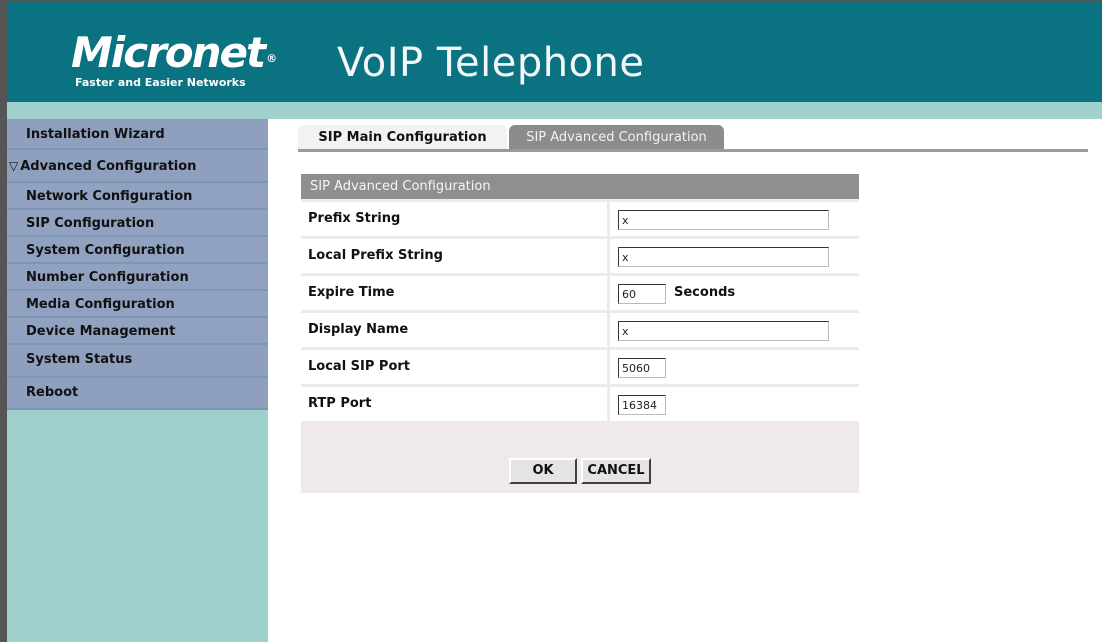 The image size is (1102, 642). What do you see at coordinates (90, 223) in the screenshot?
I see `sidebar-item-label: SIP Configuration` at bounding box center [90, 223].